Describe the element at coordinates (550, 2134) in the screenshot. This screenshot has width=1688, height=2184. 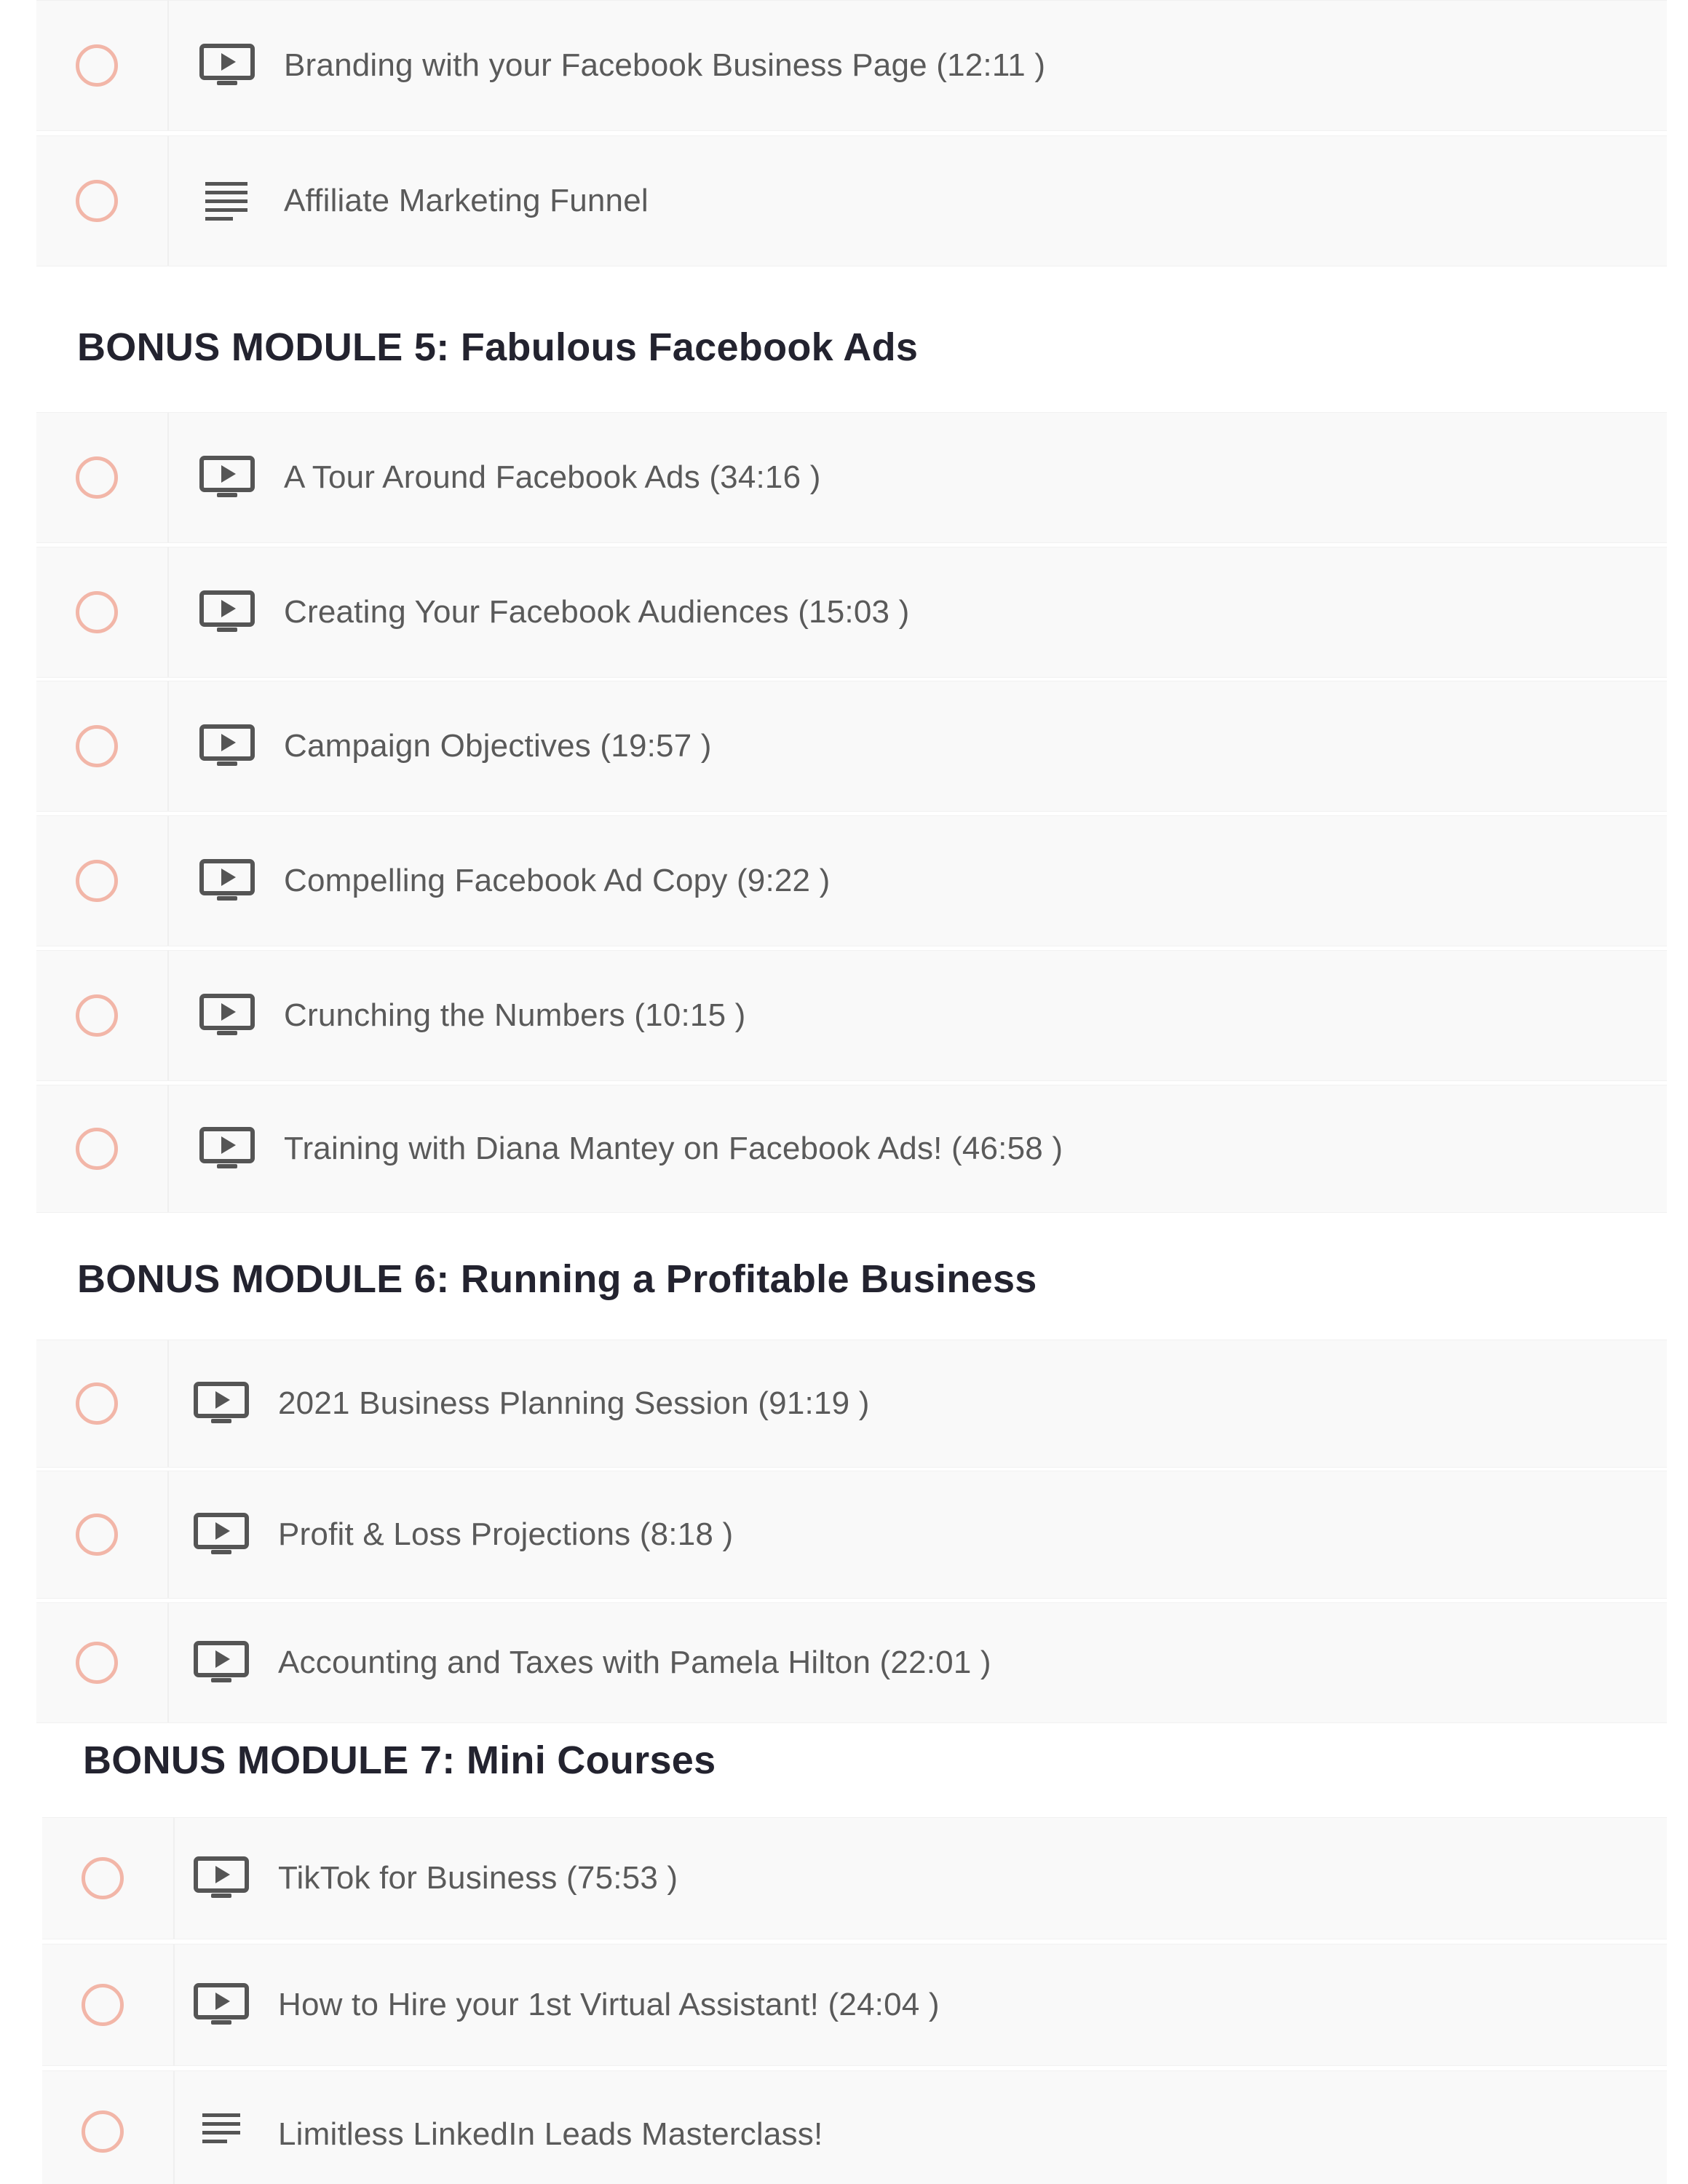
I see `lesson-title: Limitless LinkedIn Leads Masterclass!` at that location.